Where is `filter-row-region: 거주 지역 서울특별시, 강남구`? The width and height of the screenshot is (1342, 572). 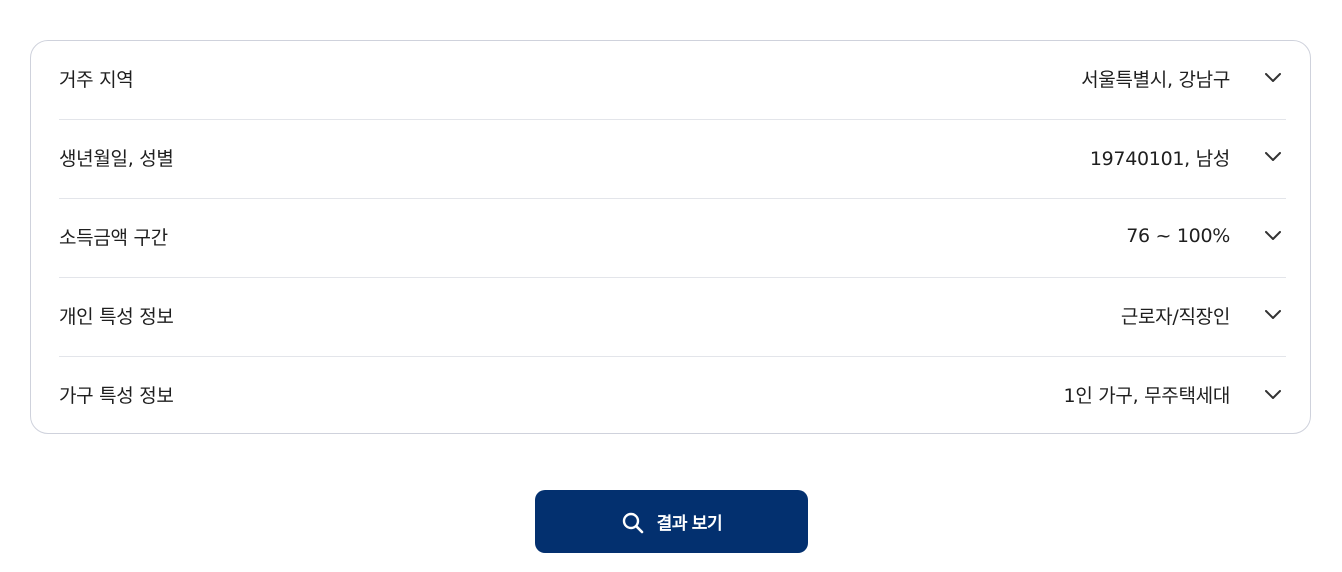 filter-row-region: 거주 지역 서울특별시, 강남구 is located at coordinates (672, 80).